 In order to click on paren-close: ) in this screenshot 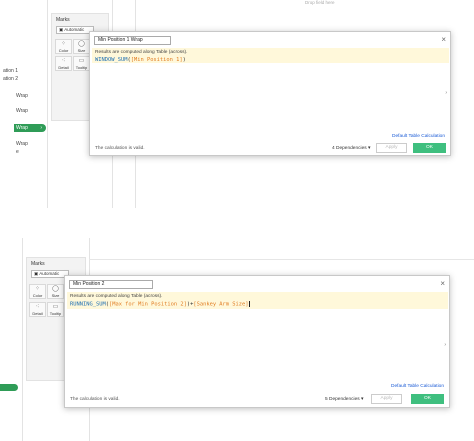, I will do `click(184, 60)`.